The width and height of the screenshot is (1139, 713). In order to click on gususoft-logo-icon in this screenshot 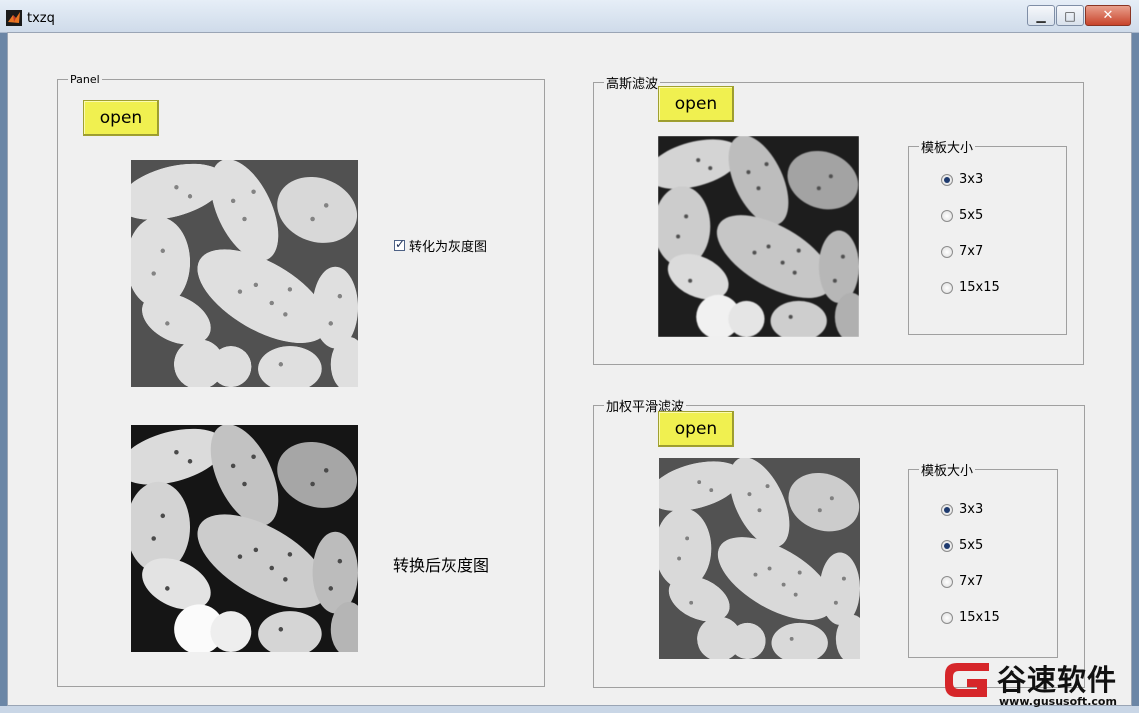, I will do `click(967, 680)`.